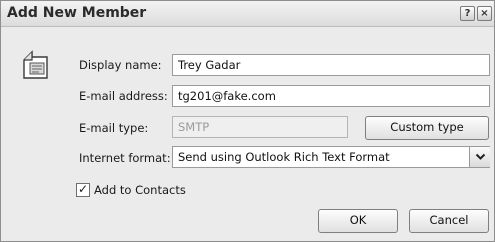 This screenshot has width=495, height=242. Describe the element at coordinates (120, 65) in the screenshot. I see `display-name-label: Display name:` at that location.